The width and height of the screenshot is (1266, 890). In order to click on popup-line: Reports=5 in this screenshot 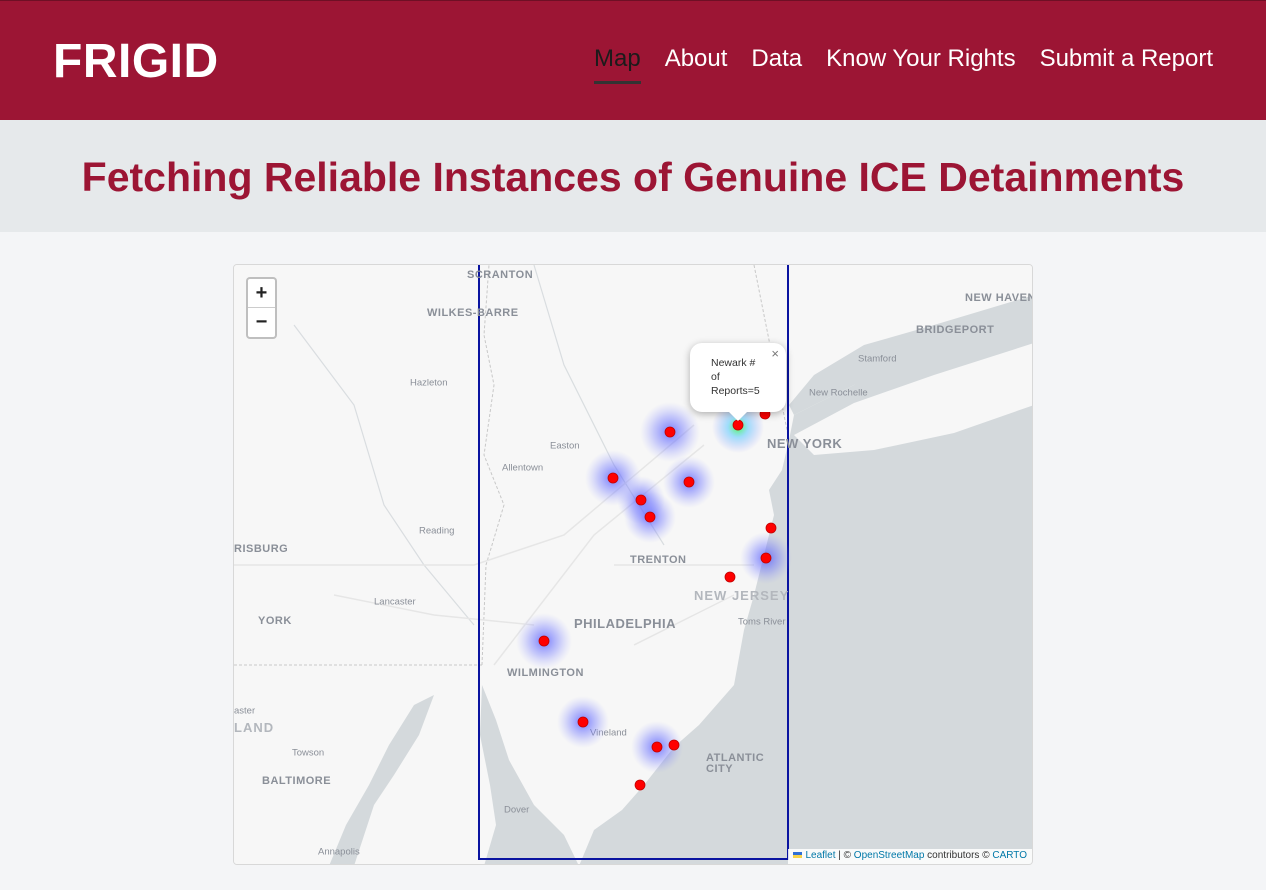, I will do `click(735, 391)`.